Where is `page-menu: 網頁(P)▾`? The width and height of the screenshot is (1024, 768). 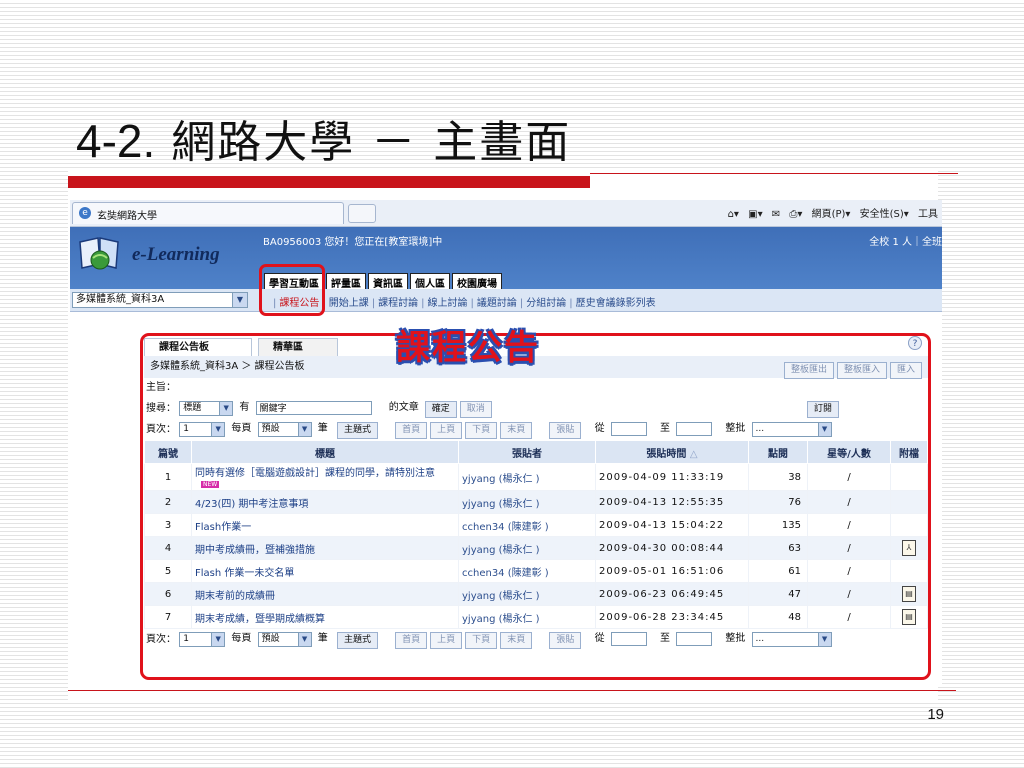 page-menu: 網頁(P)▾ is located at coordinates (831, 214).